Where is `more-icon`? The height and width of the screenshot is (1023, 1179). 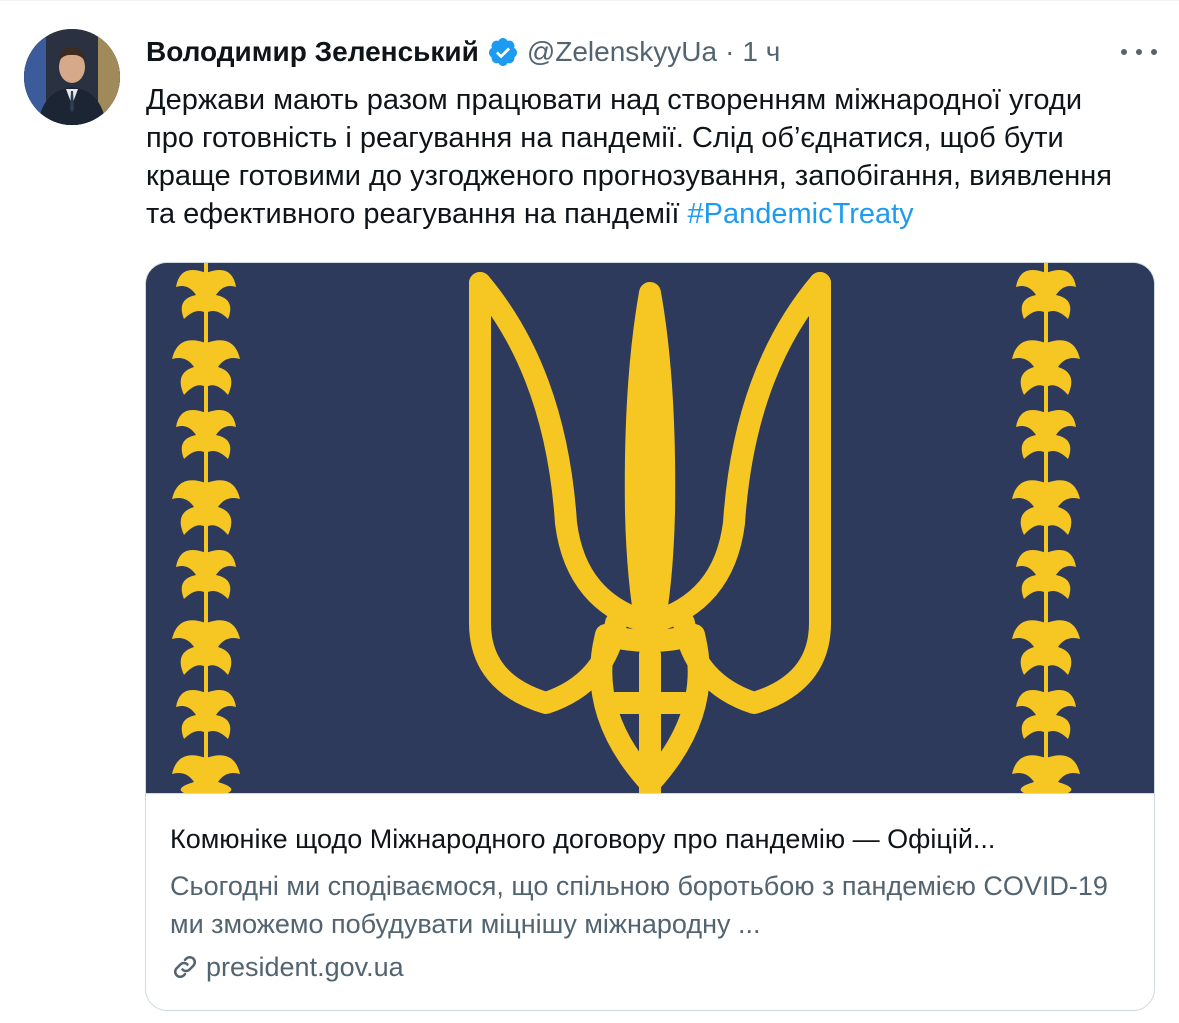
more-icon is located at coordinates (1139, 52).